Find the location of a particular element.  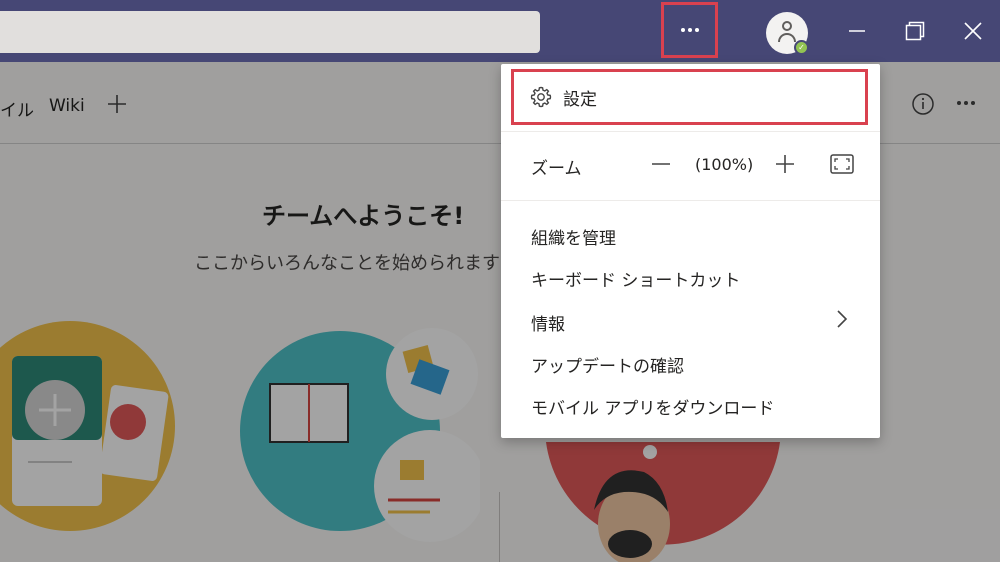

search-input is located at coordinates (270, 32).